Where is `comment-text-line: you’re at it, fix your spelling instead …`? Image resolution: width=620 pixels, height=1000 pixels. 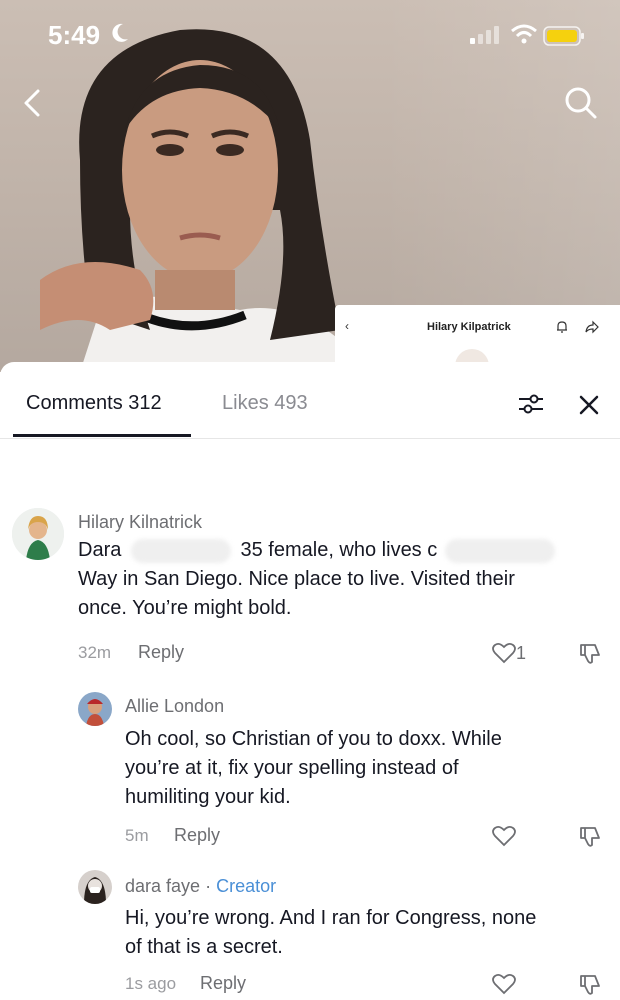 comment-text-line: you’re at it, fix your spelling instead … is located at coordinates (292, 768).